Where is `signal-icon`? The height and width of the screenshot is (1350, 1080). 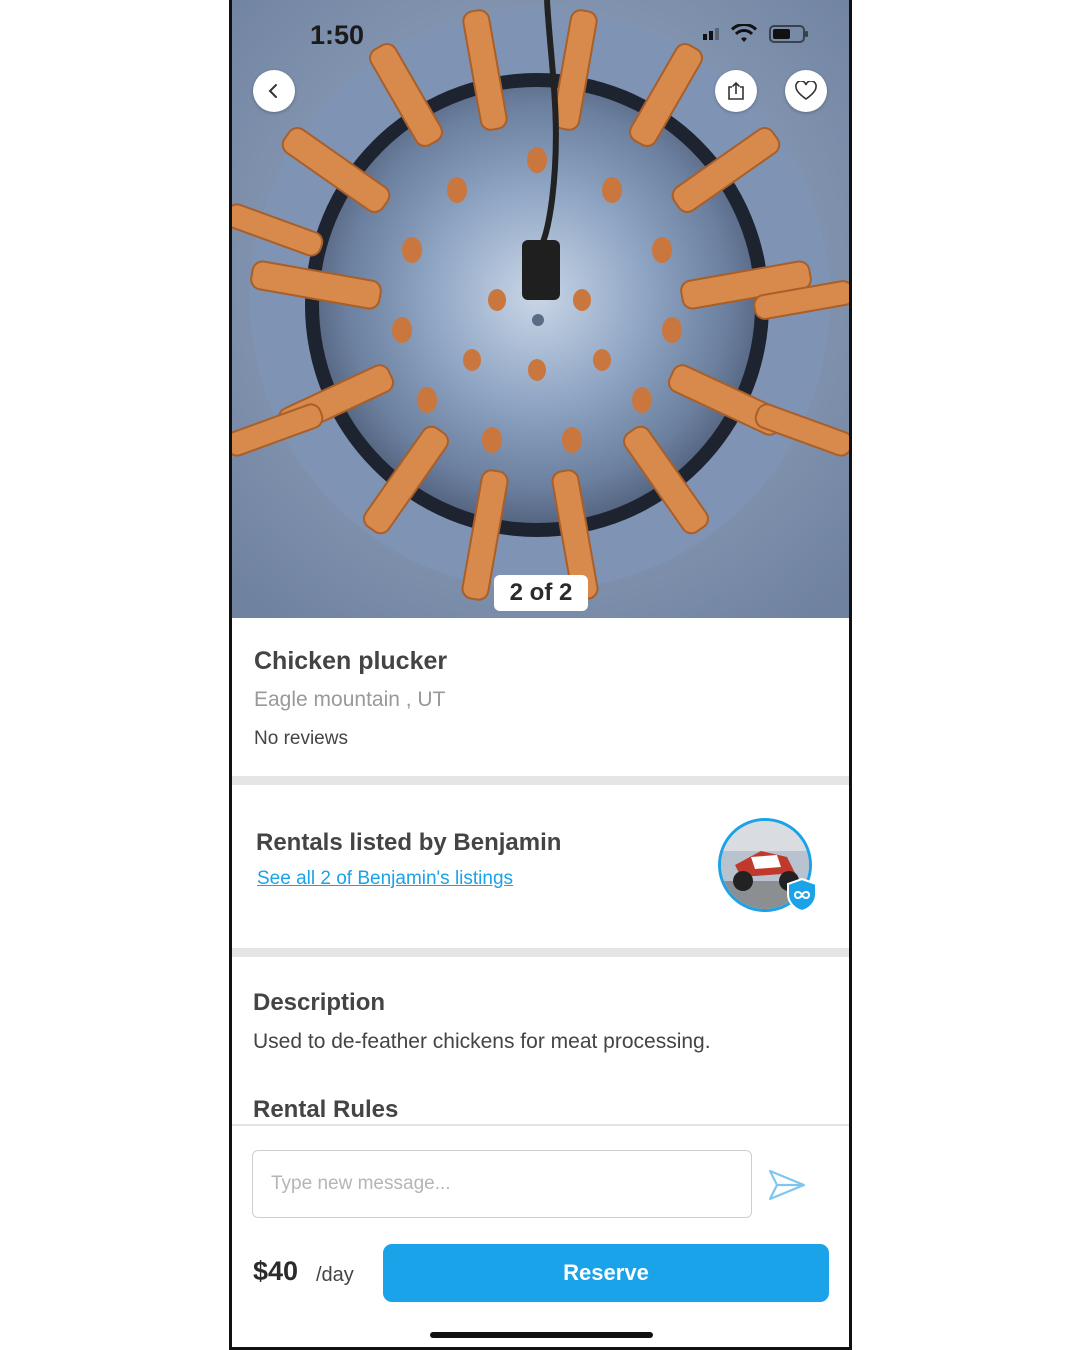
signal-icon is located at coordinates (711, 34).